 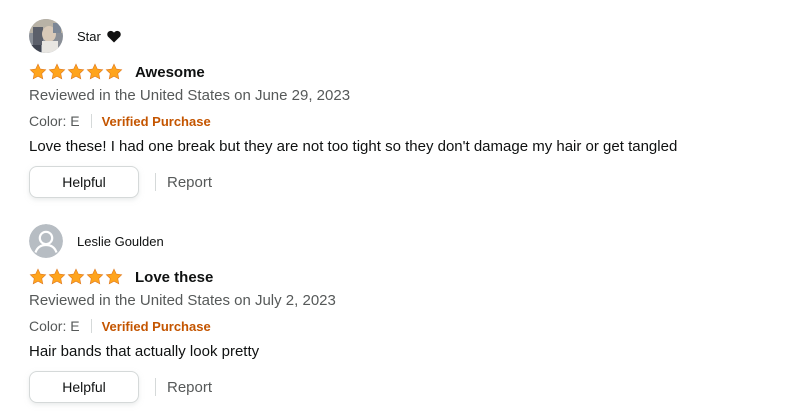 I want to click on review-title: Awesome, so click(x=170, y=72).